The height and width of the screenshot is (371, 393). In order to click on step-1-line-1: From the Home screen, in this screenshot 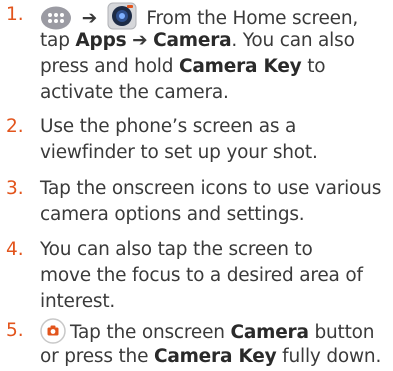, I will do `click(252, 18)`.